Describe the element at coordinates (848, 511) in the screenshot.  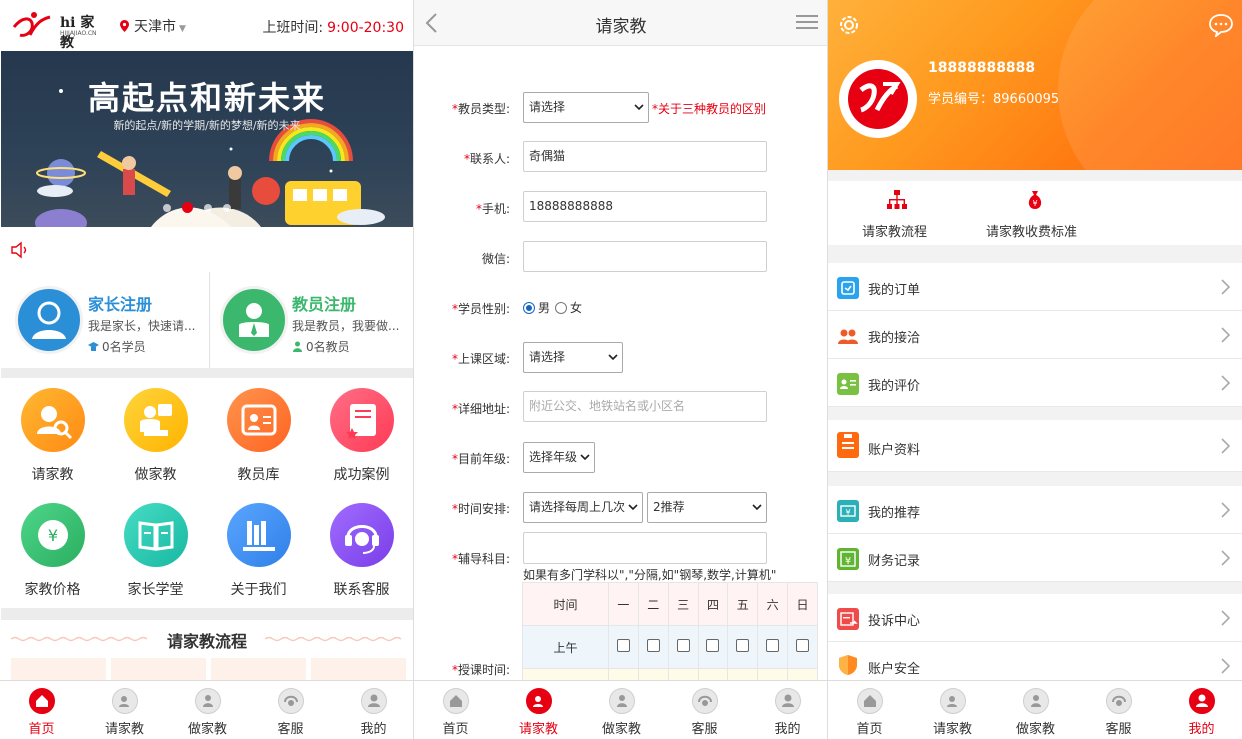
I see `ticket-icon: ¥` at that location.